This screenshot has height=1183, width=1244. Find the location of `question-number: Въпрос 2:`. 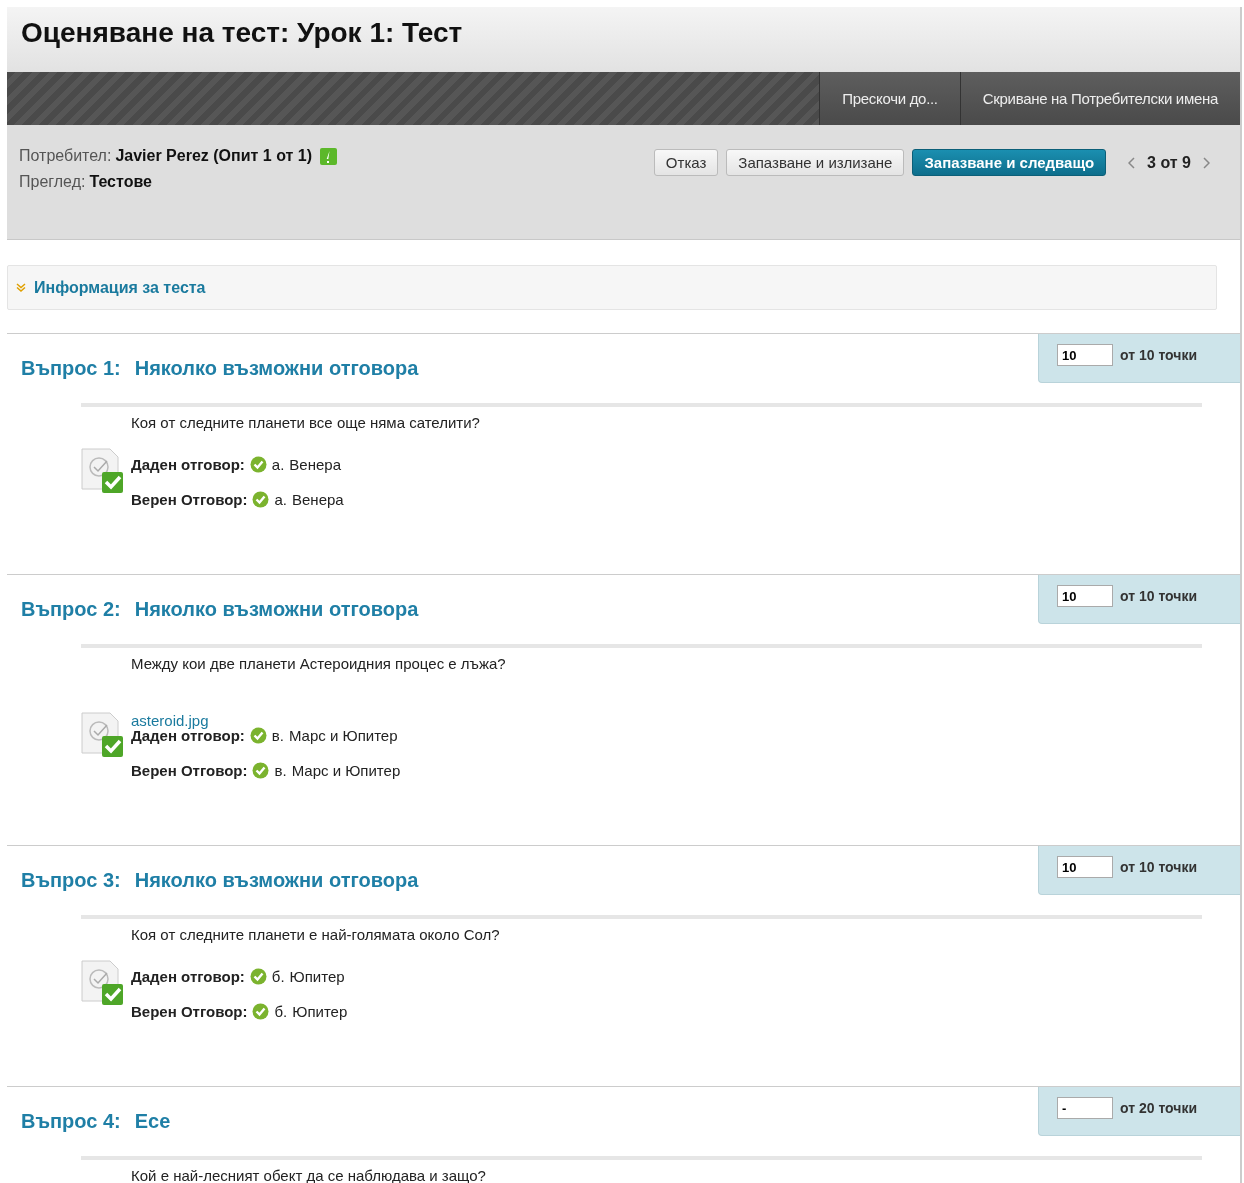

question-number: Въпрос 2: is located at coordinates (71, 609).